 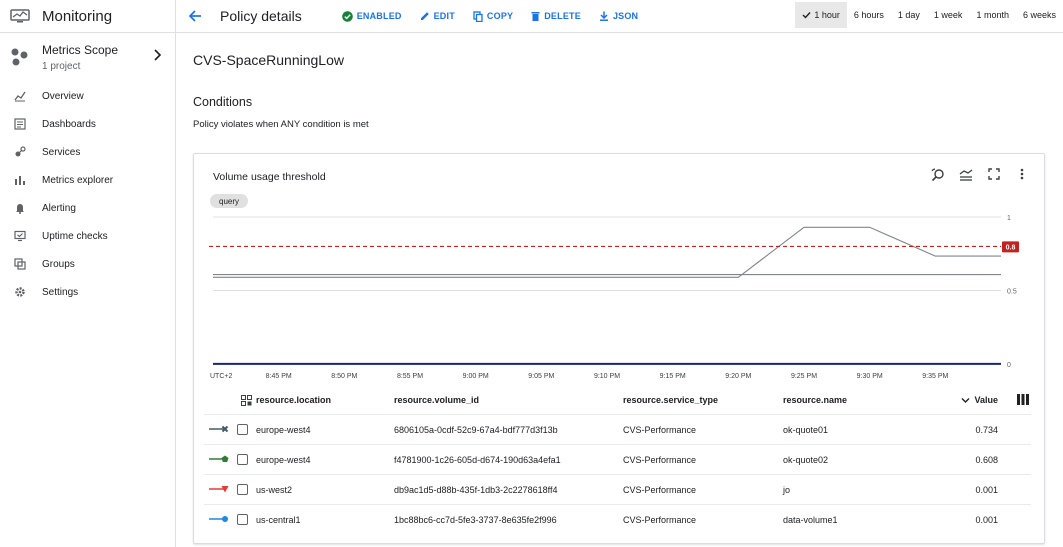 What do you see at coordinates (87, 180) in the screenshot?
I see `sidebar-item-metrics-explorer: Metrics explorer` at bounding box center [87, 180].